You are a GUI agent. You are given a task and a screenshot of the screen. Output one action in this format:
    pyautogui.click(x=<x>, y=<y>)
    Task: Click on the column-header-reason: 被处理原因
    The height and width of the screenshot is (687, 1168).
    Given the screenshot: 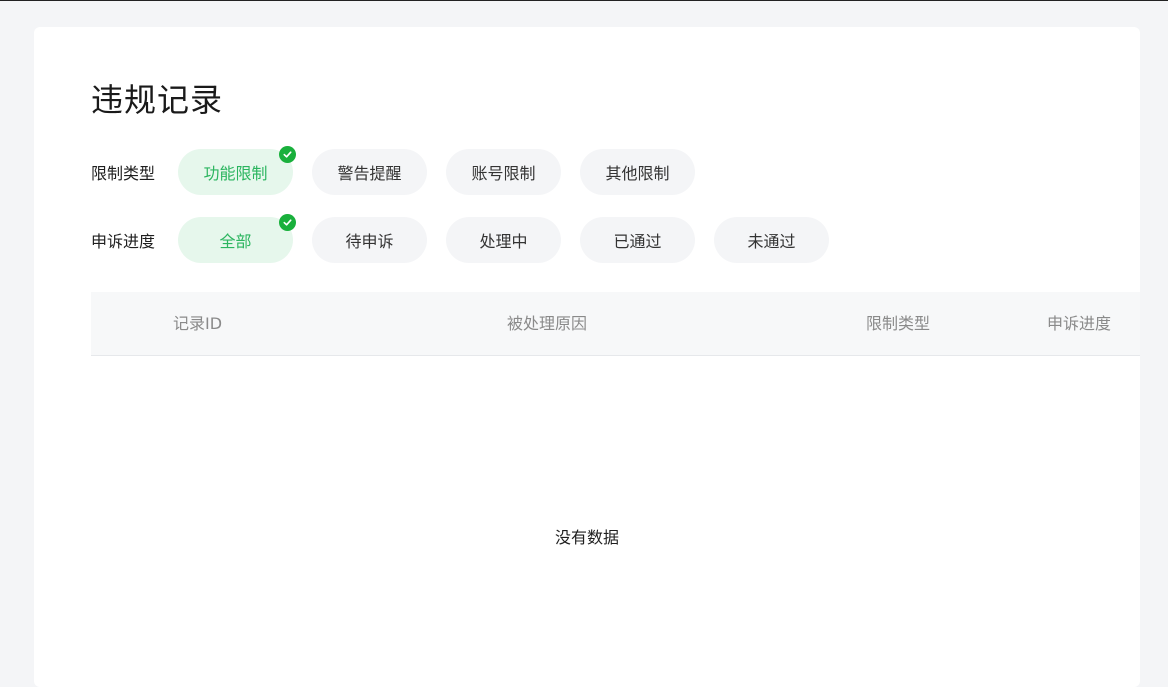 What is the action you would take?
    pyautogui.click(x=547, y=323)
    